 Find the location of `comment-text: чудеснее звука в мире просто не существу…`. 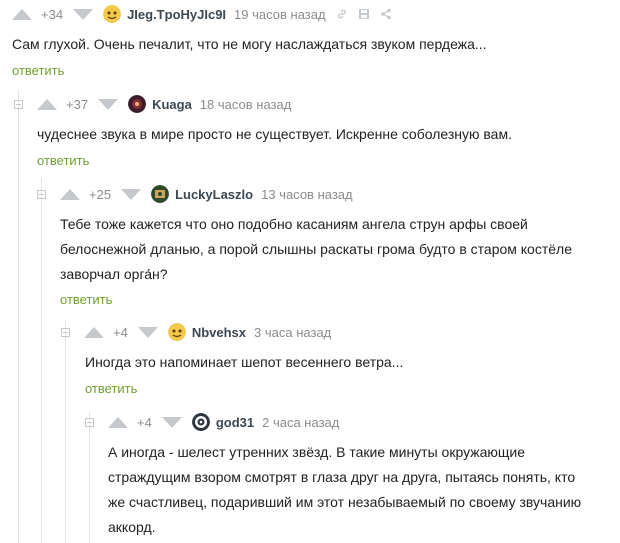

comment-text: чудеснее звука в мире просто не существу… is located at coordinates (274, 134).